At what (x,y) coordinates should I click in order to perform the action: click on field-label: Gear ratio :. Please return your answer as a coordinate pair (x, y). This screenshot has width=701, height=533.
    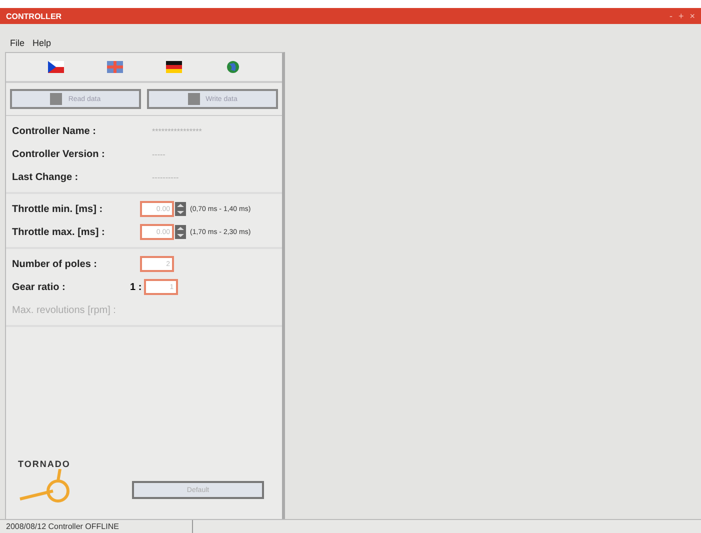
    Looking at the image, I should click on (39, 287).